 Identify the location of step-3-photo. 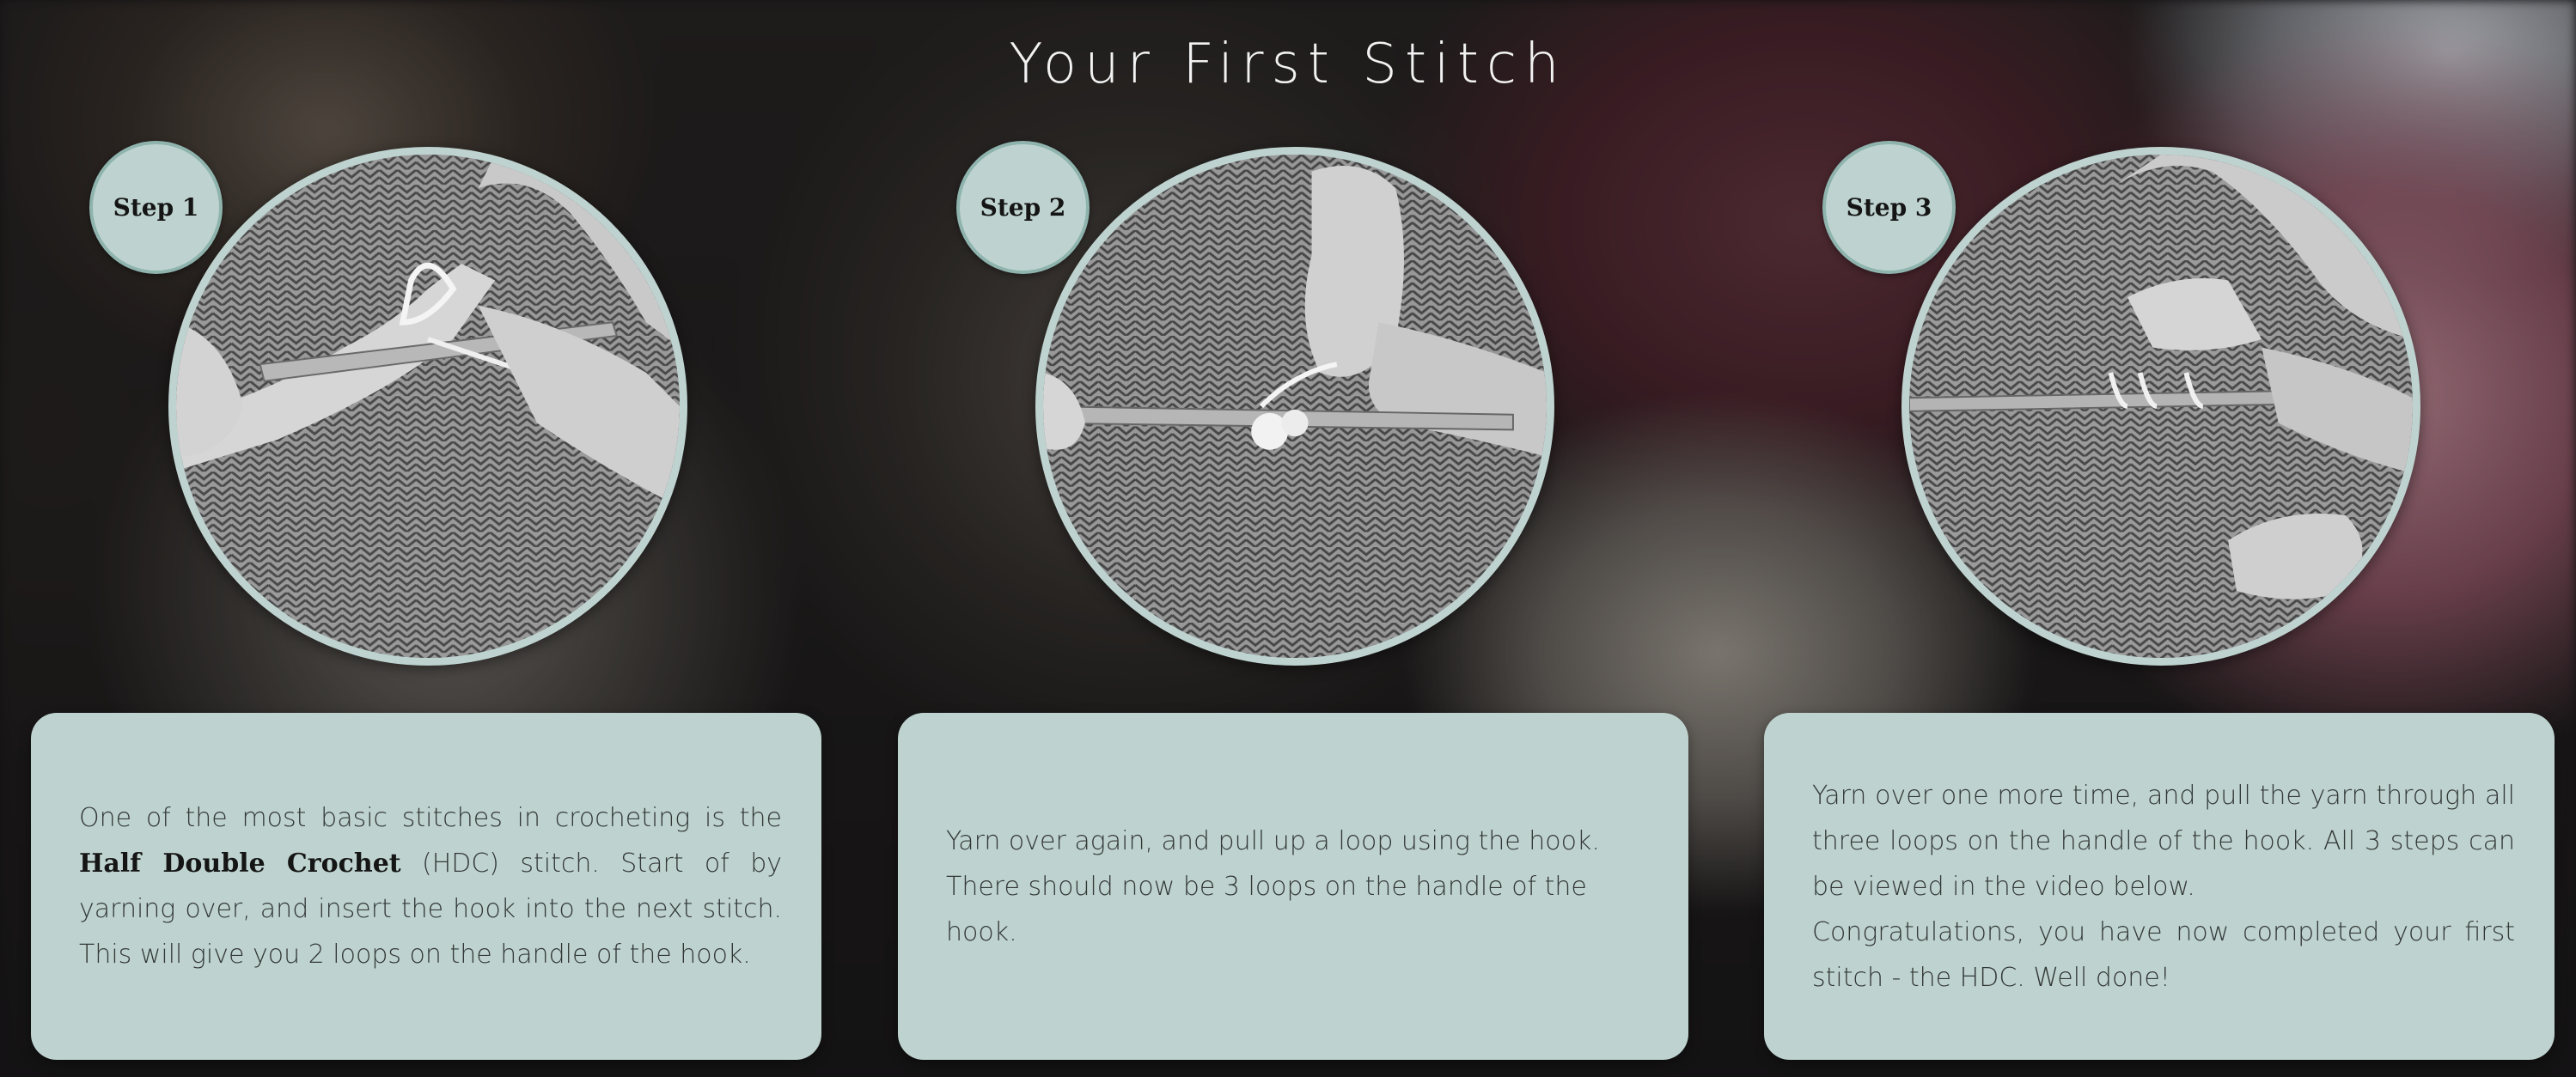
(2160, 406).